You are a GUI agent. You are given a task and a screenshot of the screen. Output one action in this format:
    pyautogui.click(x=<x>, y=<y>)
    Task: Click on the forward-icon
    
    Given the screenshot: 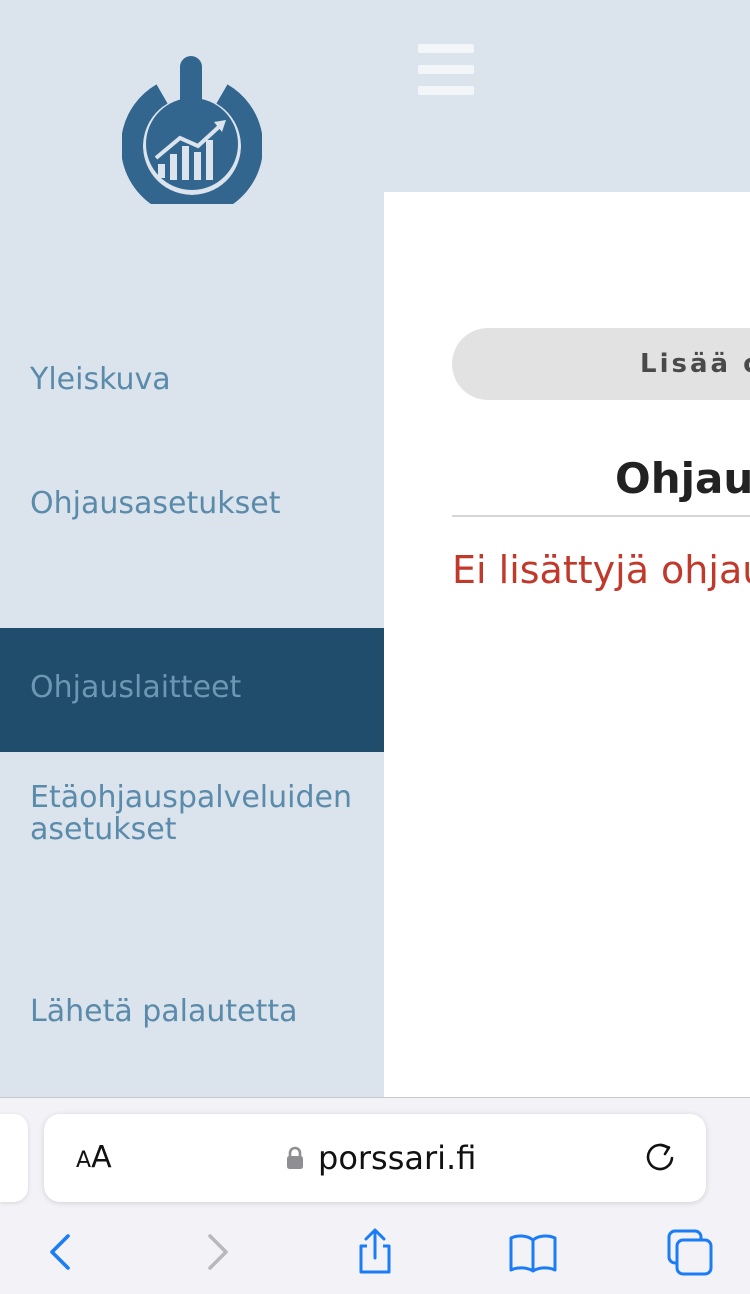 What is the action you would take?
    pyautogui.click(x=221, y=1252)
    